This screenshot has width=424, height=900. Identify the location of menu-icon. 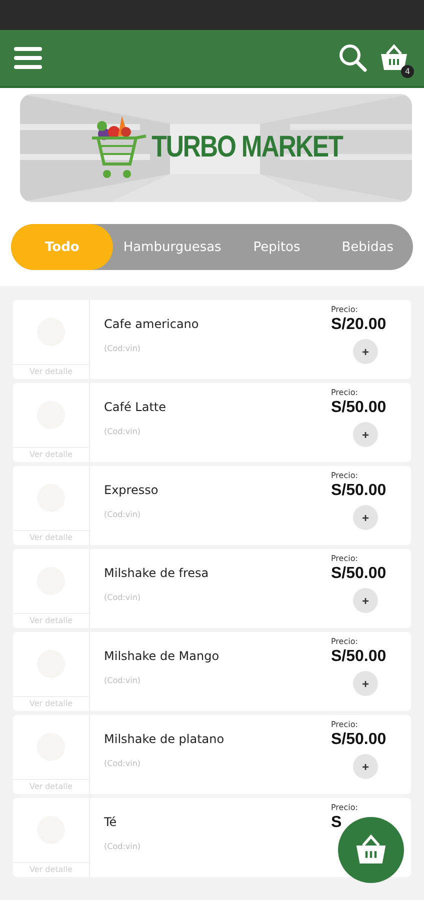
(28, 58).